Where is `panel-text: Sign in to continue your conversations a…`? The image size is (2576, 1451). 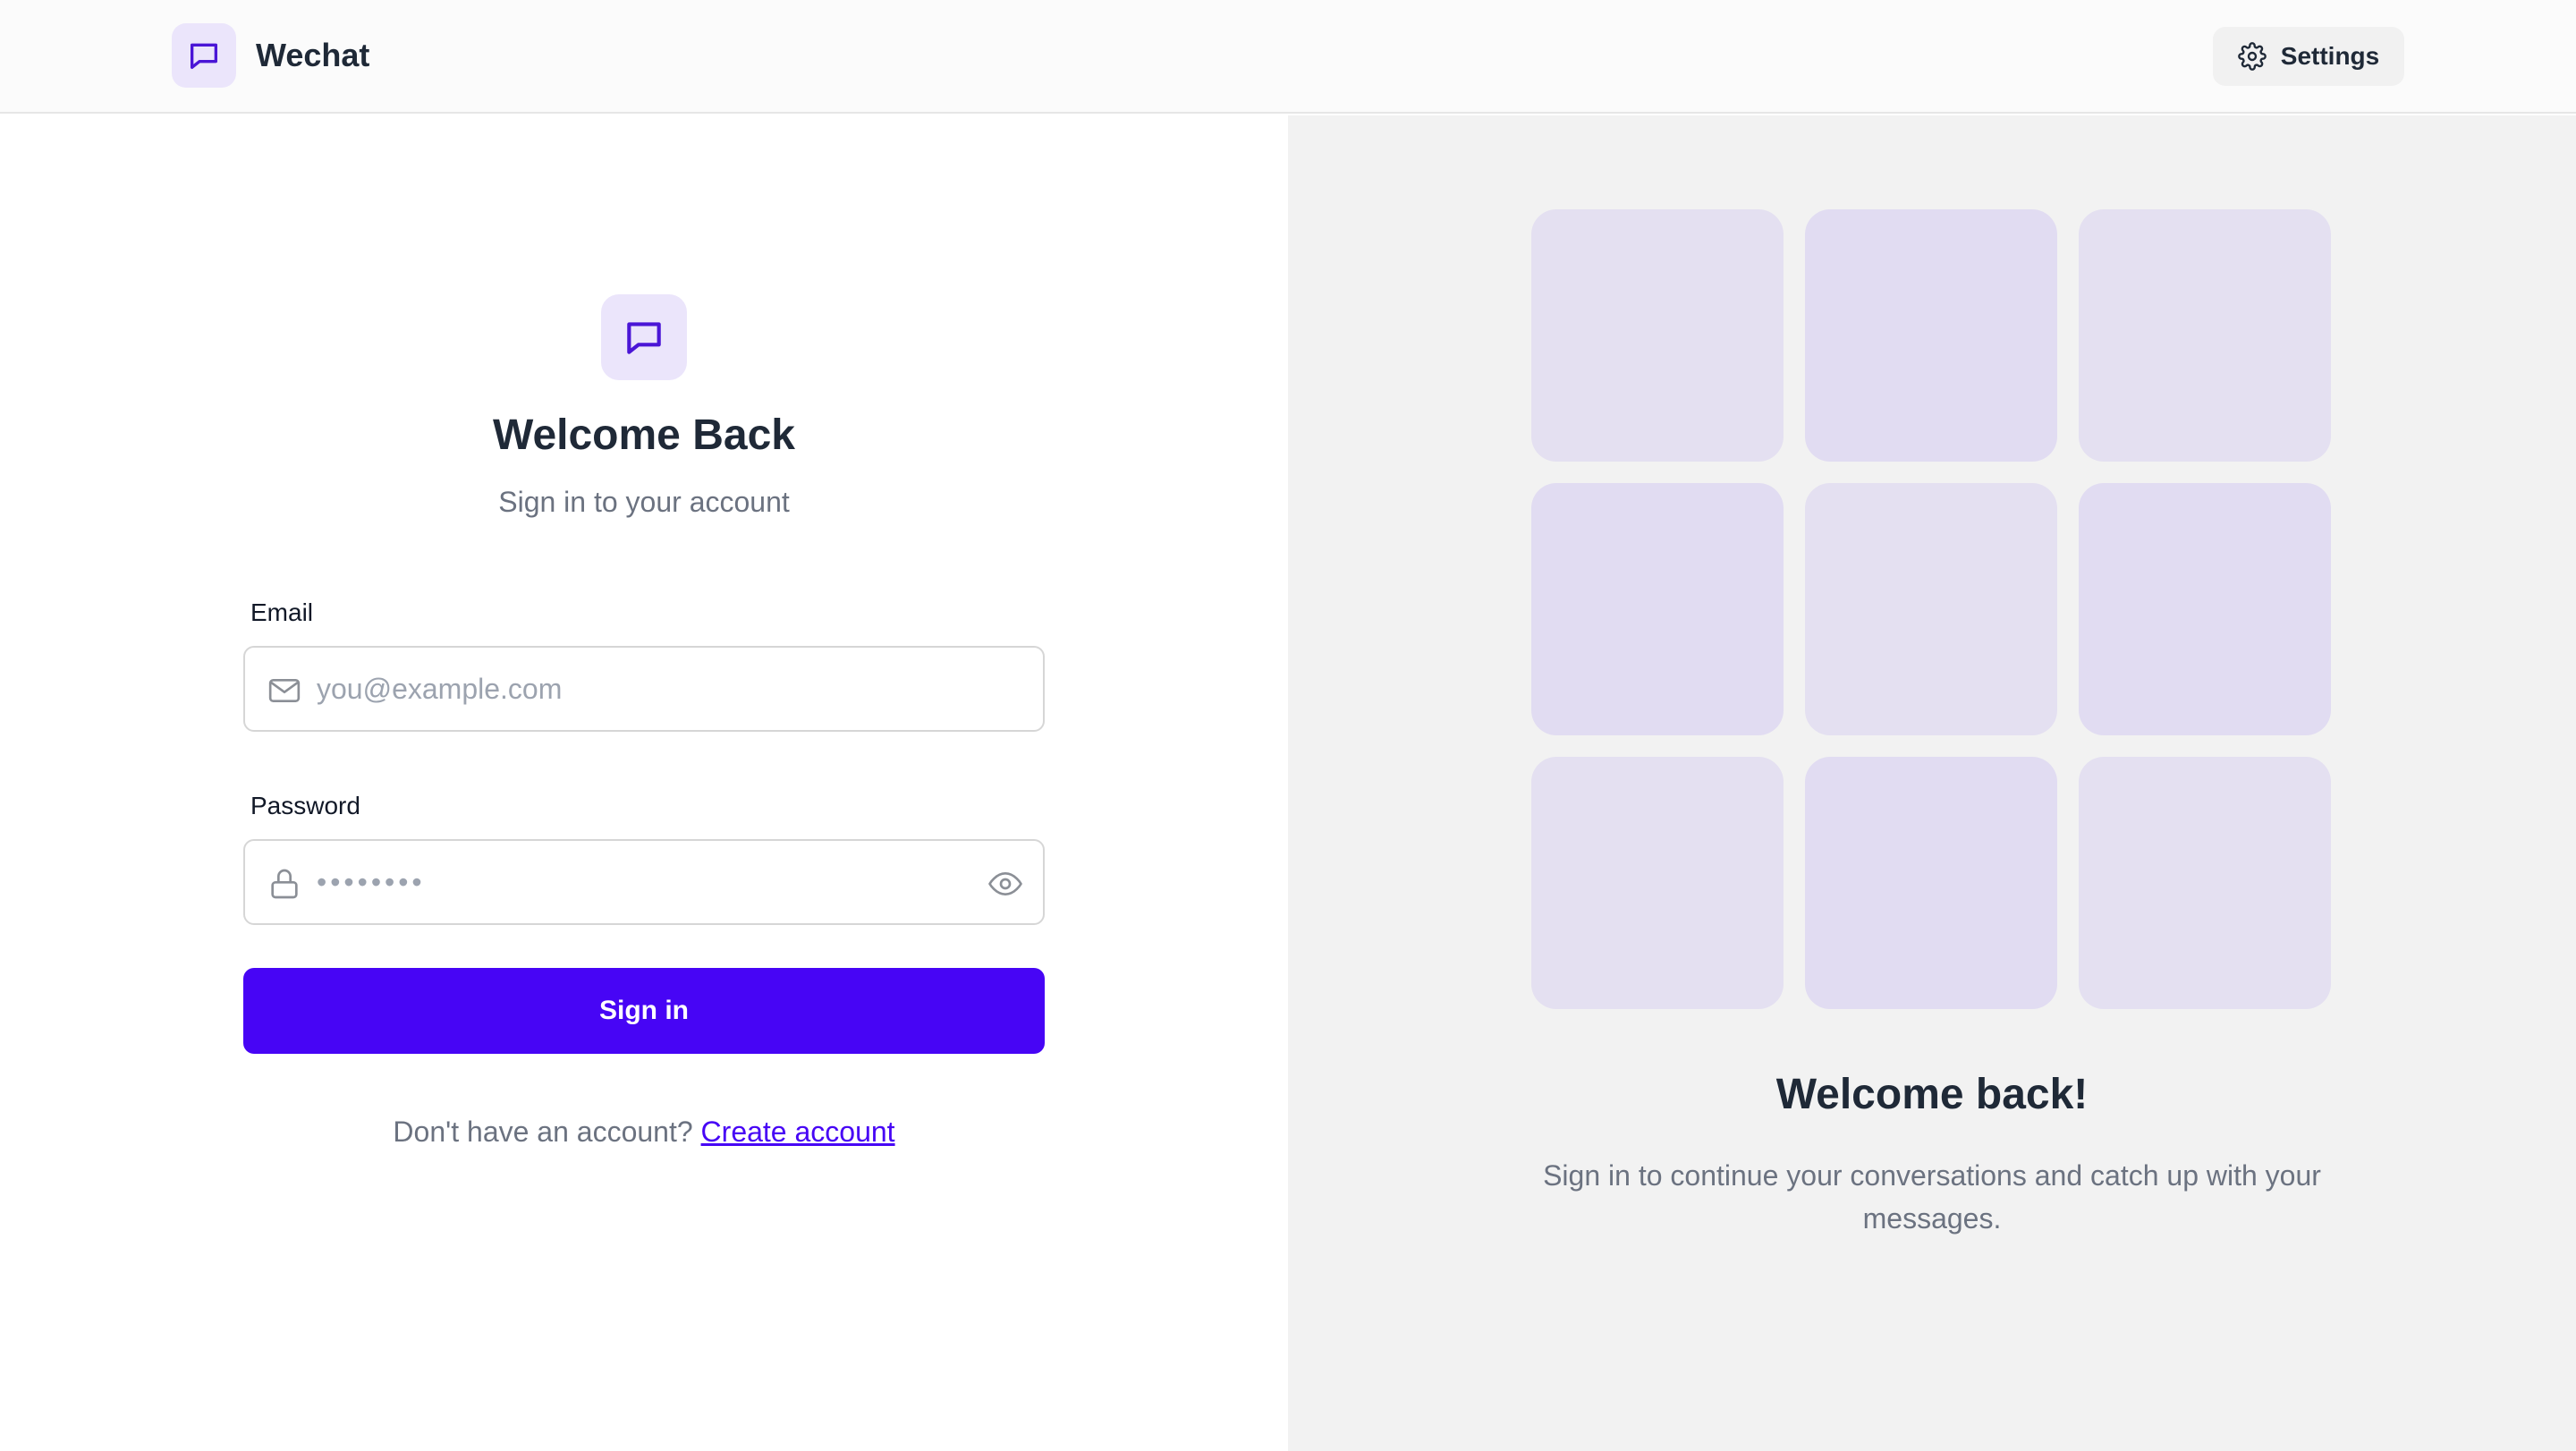 panel-text: Sign in to continue your conversations a… is located at coordinates (1932, 1197).